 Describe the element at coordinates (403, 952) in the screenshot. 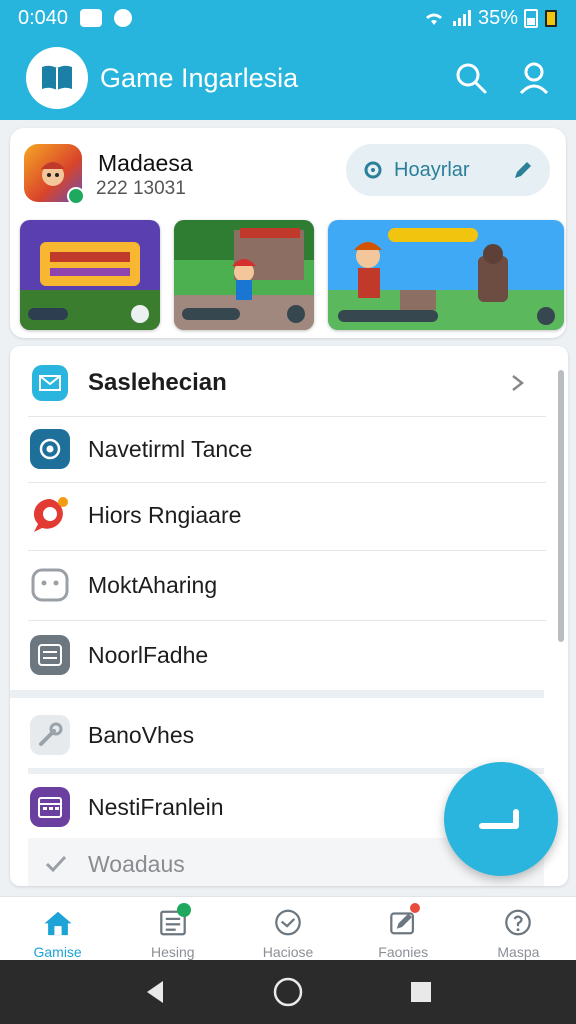

I see `nav-item-label: Faonies` at that location.